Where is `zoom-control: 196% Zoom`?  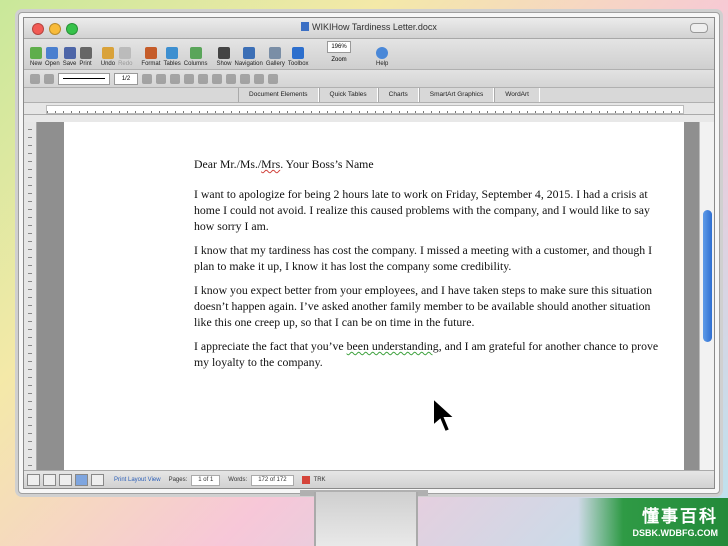 zoom-control: 196% Zoom is located at coordinates (339, 52).